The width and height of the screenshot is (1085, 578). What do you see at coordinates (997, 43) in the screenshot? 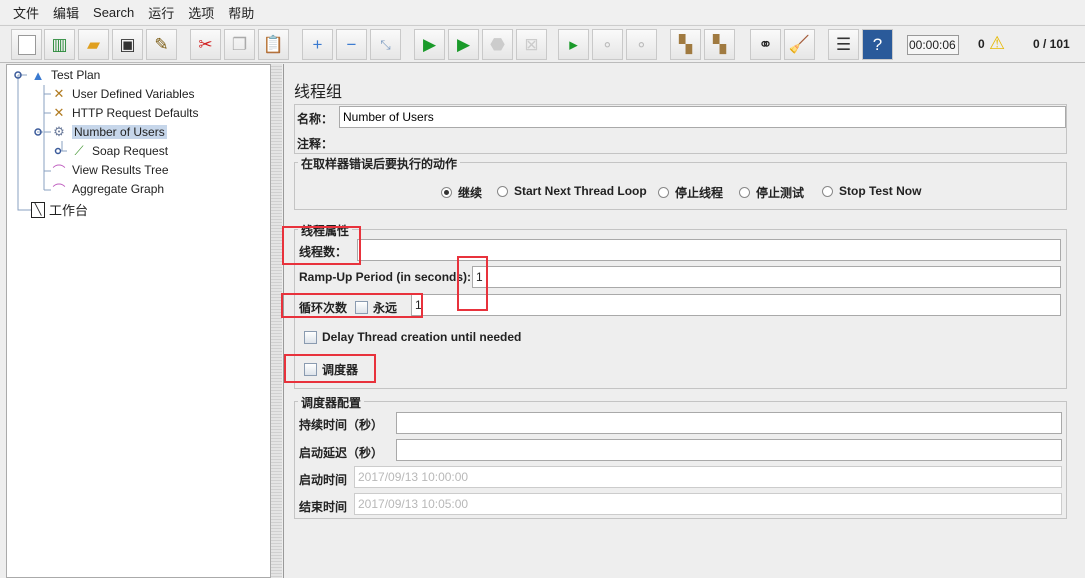
I see `warning-icon: ⚠` at bounding box center [997, 43].